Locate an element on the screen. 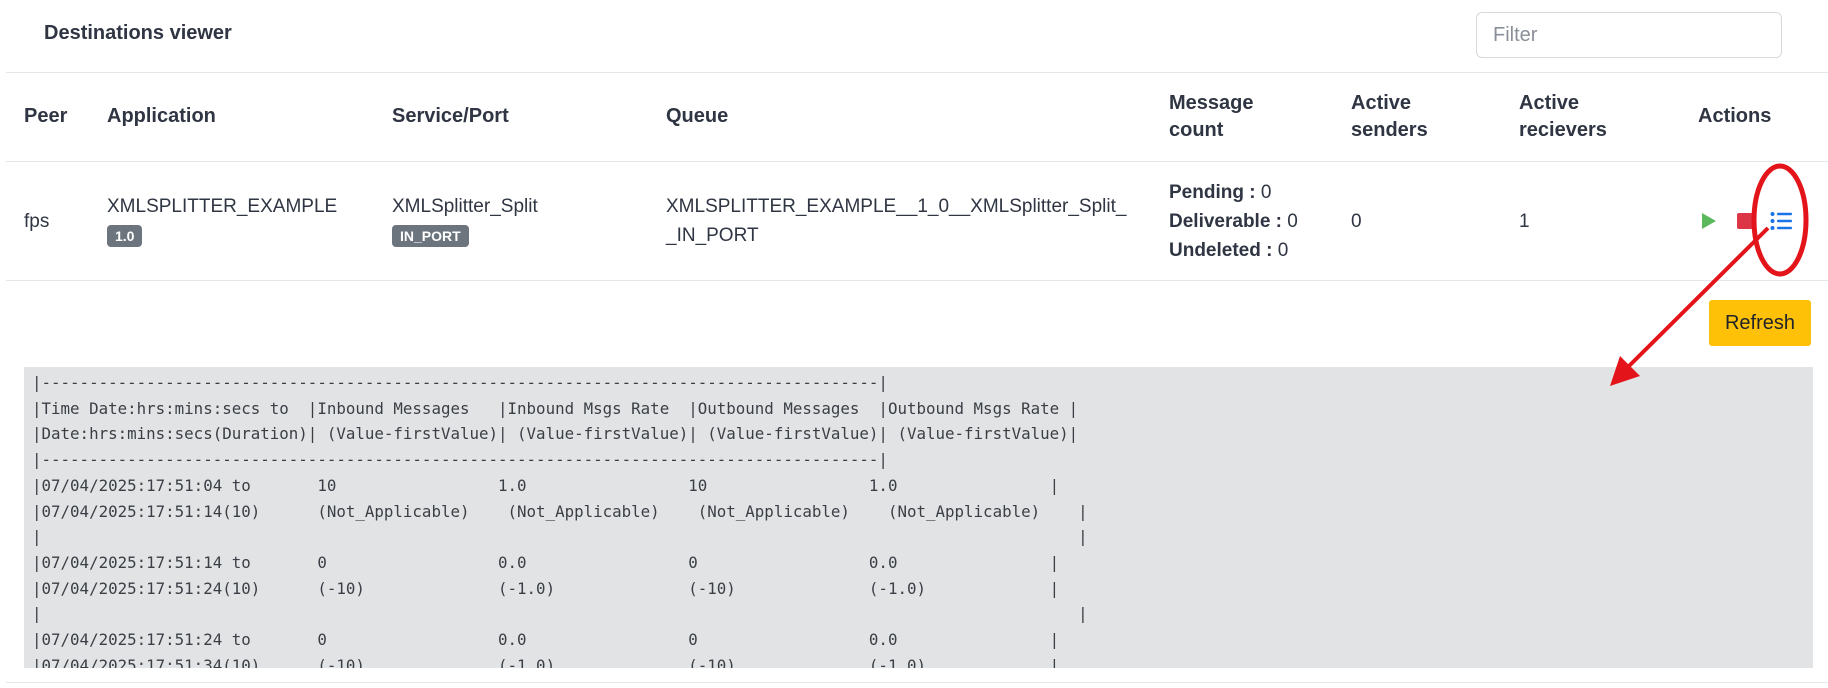 Image resolution: width=1828 pixels, height=688 pixels. refresh-button: Refresh is located at coordinates (1760, 323).